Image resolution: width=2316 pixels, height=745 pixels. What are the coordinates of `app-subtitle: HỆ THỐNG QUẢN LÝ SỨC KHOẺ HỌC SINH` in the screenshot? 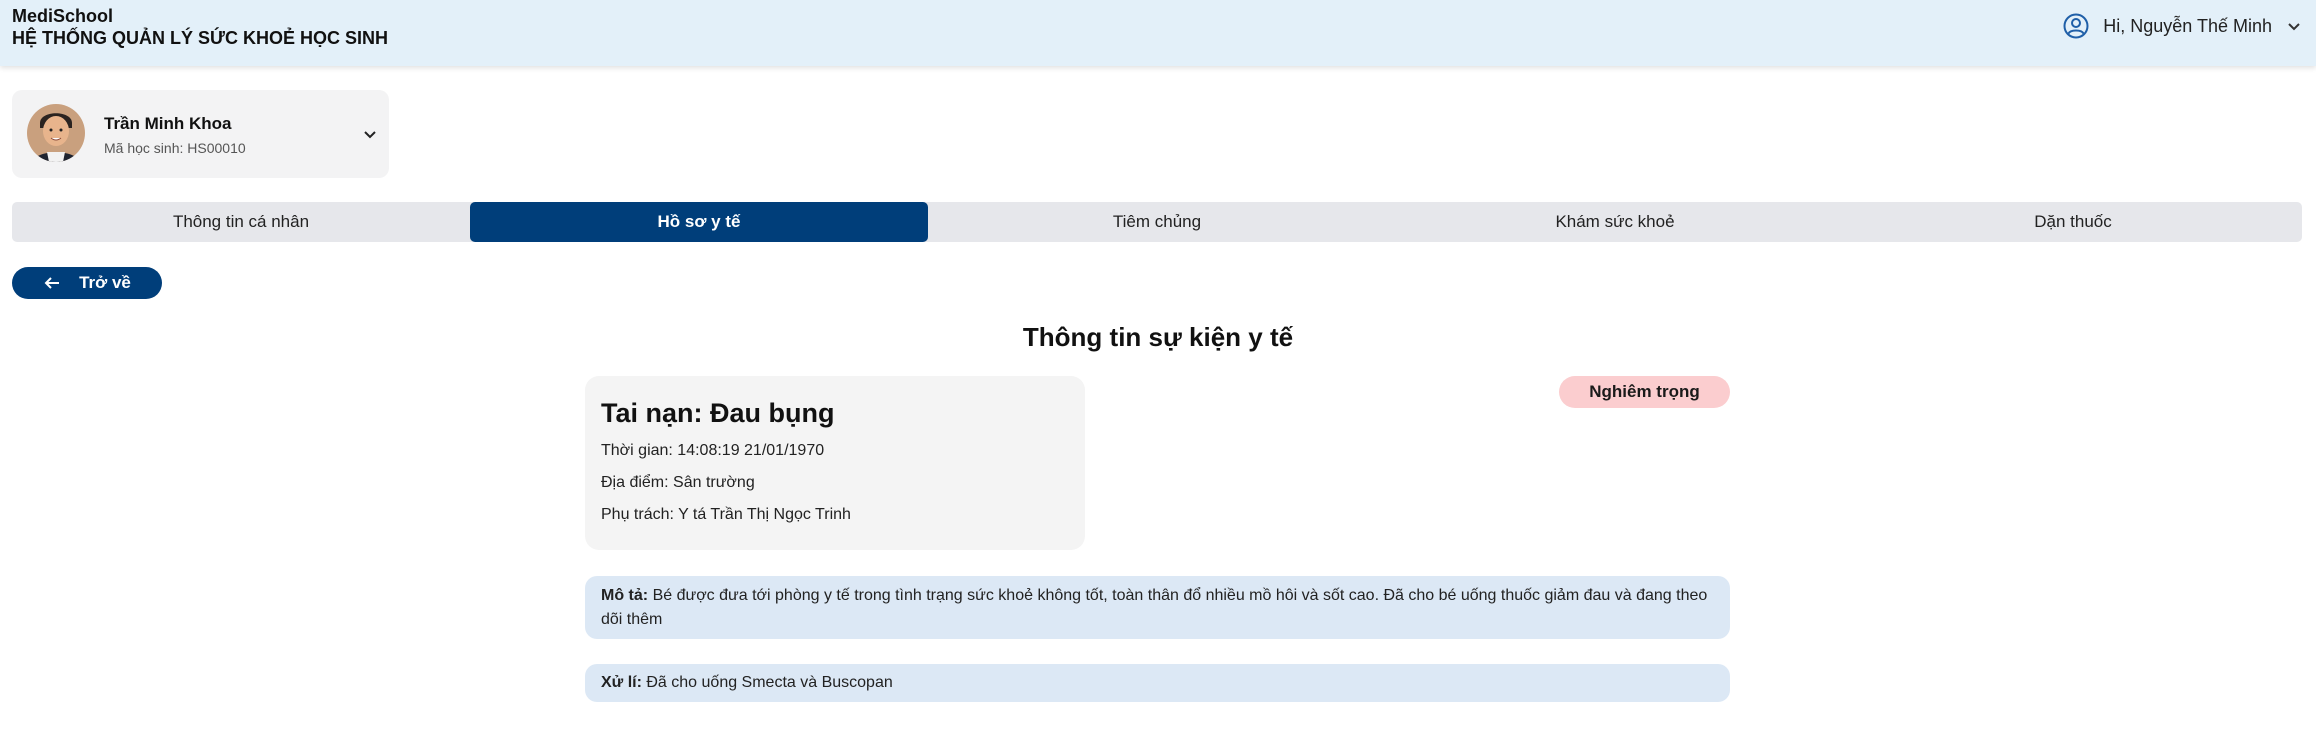 It's located at (200, 38).